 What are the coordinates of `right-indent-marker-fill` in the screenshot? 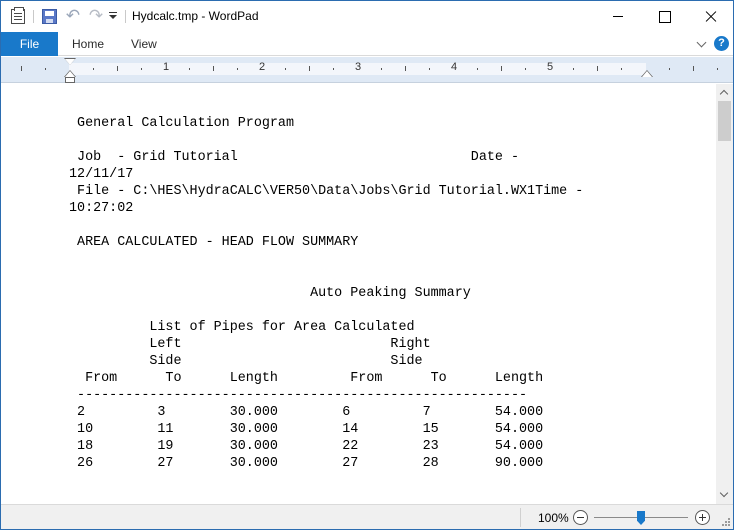 It's located at (647, 74).